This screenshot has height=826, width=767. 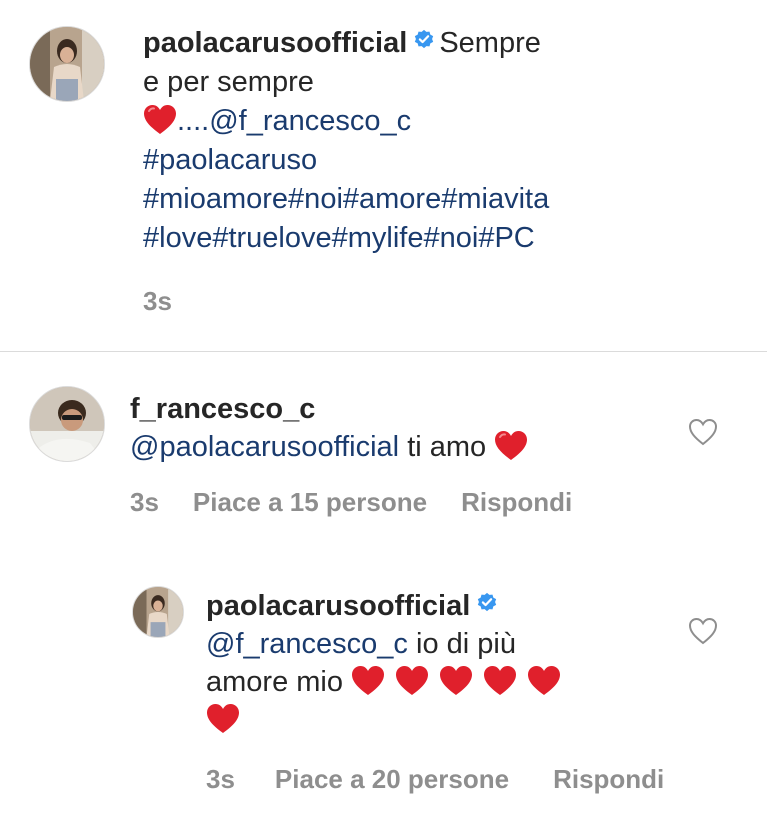 I want to click on comment1-mention: @paolacarusoofficial, so click(x=264, y=447).